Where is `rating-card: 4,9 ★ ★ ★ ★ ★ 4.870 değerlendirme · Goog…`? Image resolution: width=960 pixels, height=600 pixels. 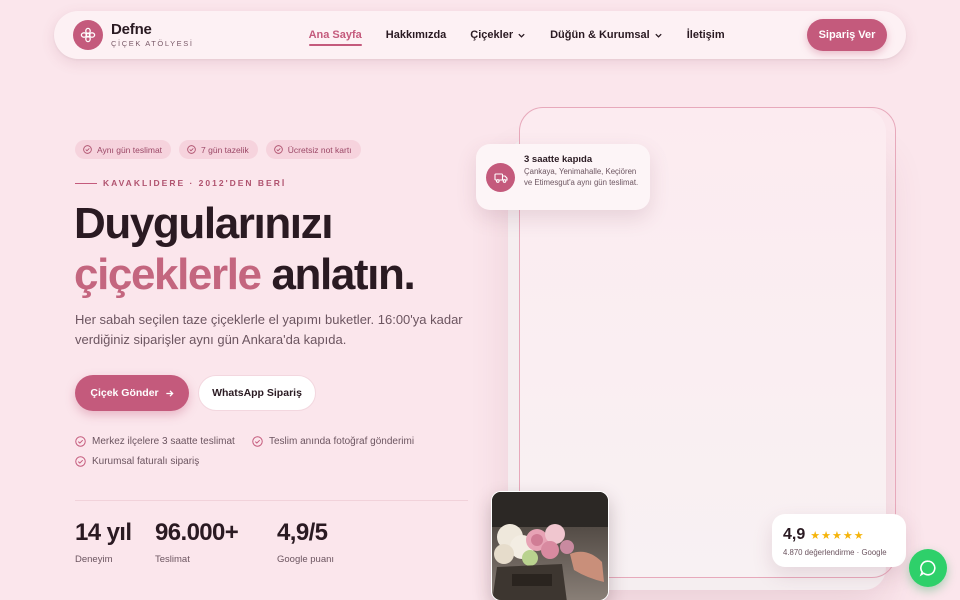 rating-card: 4,9 ★ ★ ★ ★ ★ 4.870 değerlendirme · Goog… is located at coordinates (839, 540).